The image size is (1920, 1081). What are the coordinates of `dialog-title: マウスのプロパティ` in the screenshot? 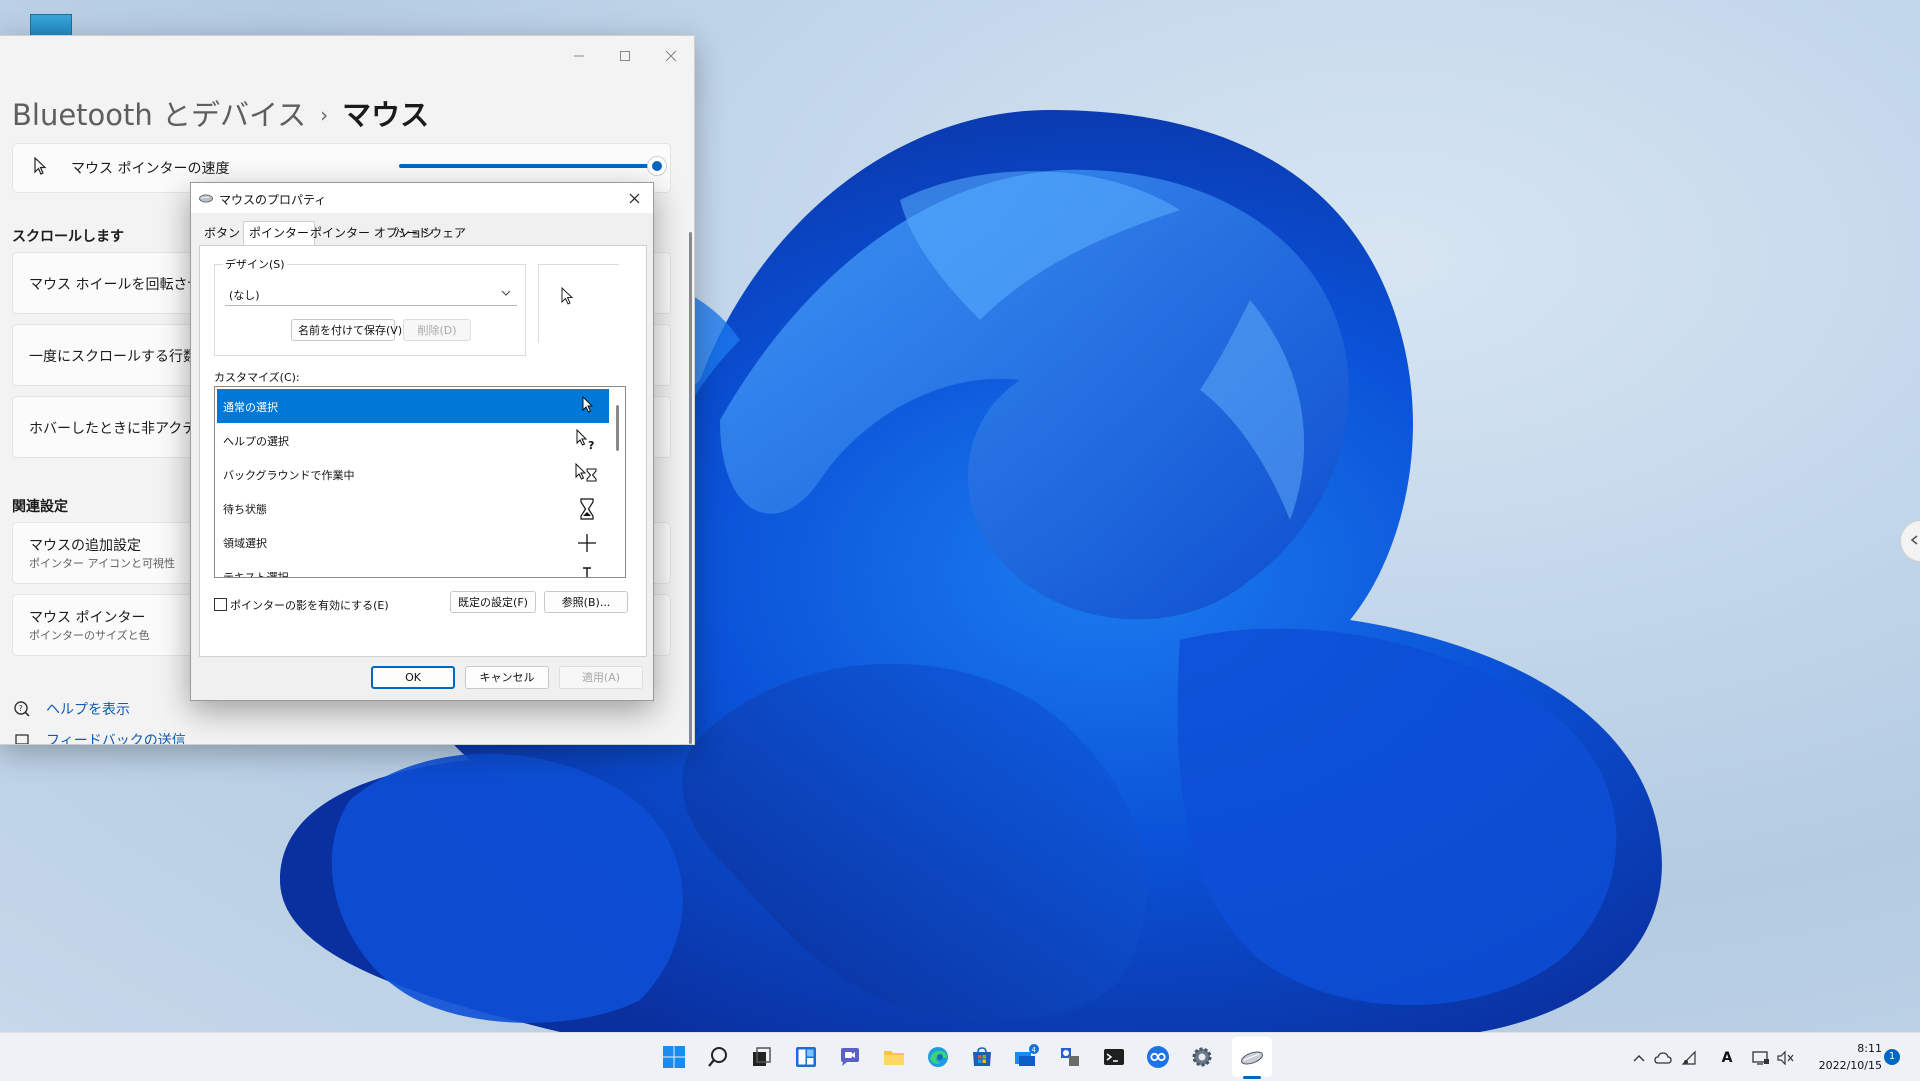 It's located at (273, 200).